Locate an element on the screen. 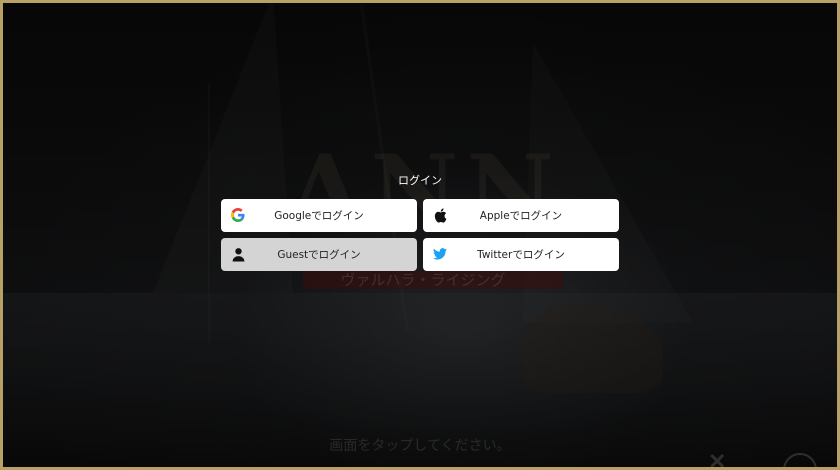 The height and width of the screenshot is (470, 840). twitter-login-button: Twitterでログイン is located at coordinates (521, 254).